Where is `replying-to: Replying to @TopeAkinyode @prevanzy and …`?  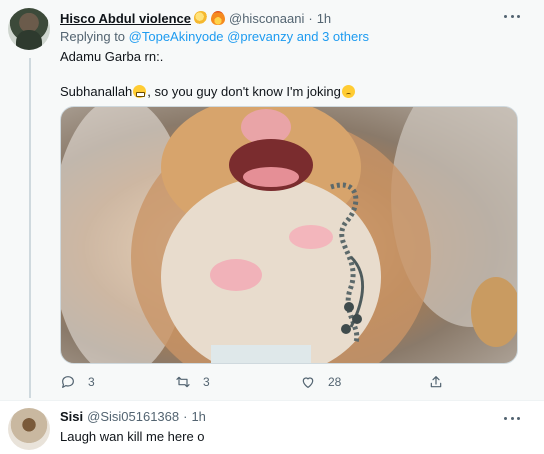 replying-to: Replying to @TopeAkinyode @prevanzy and … is located at coordinates (214, 36).